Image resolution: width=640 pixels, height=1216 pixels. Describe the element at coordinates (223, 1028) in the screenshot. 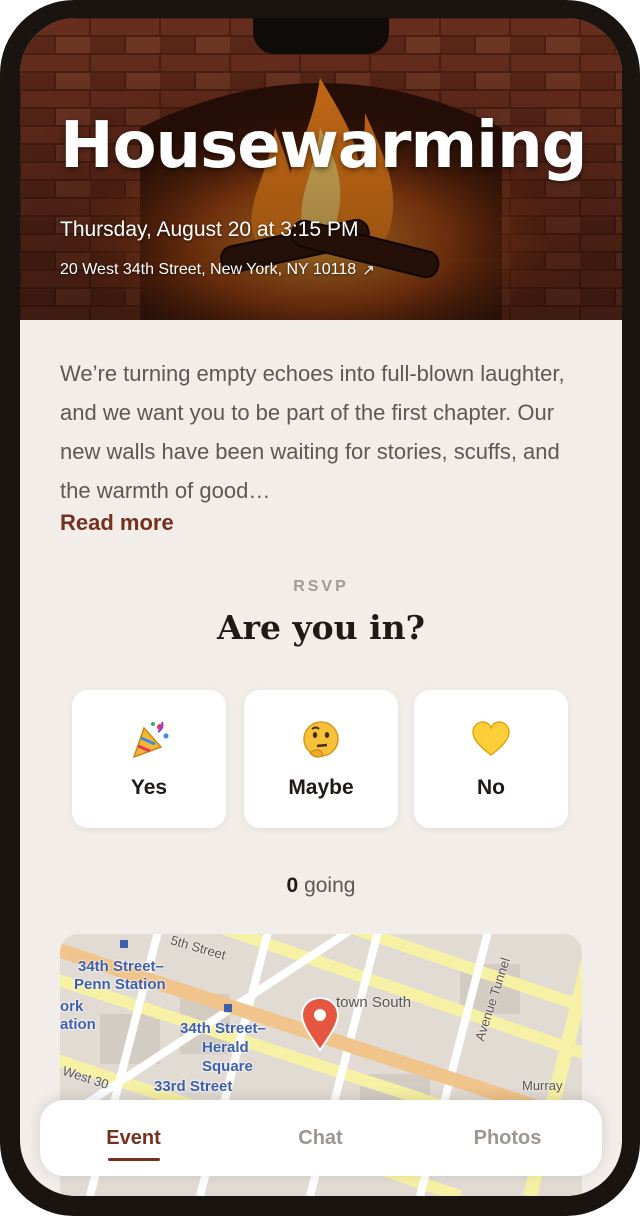

I see `map-label-34th: 34th Street–` at that location.